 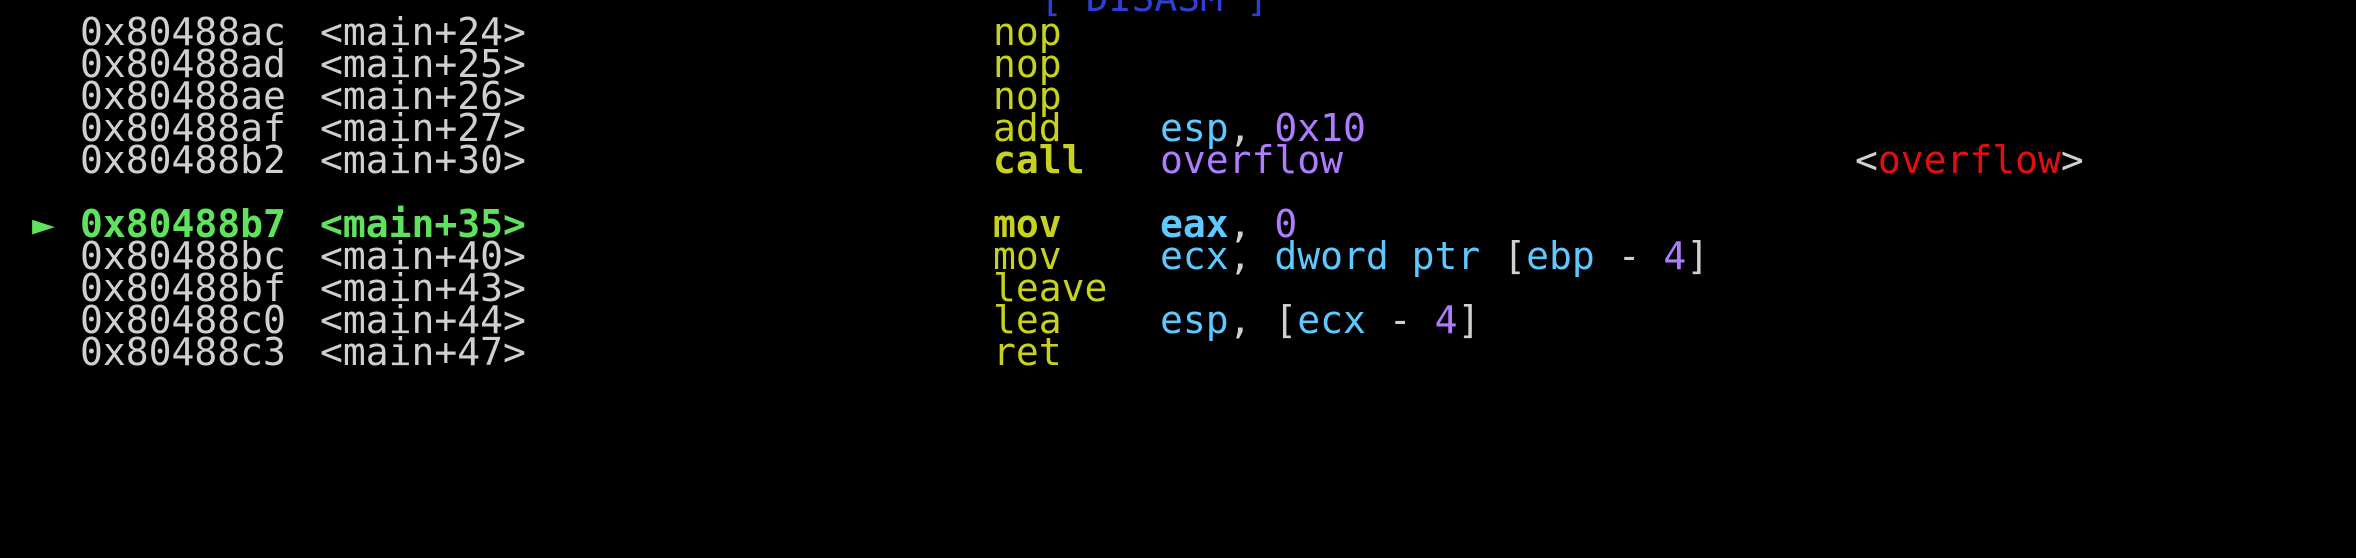 What do you see at coordinates (1178, 352) in the screenshot?
I see `disasm-line: 0x80488c3 <main+47> ret` at bounding box center [1178, 352].